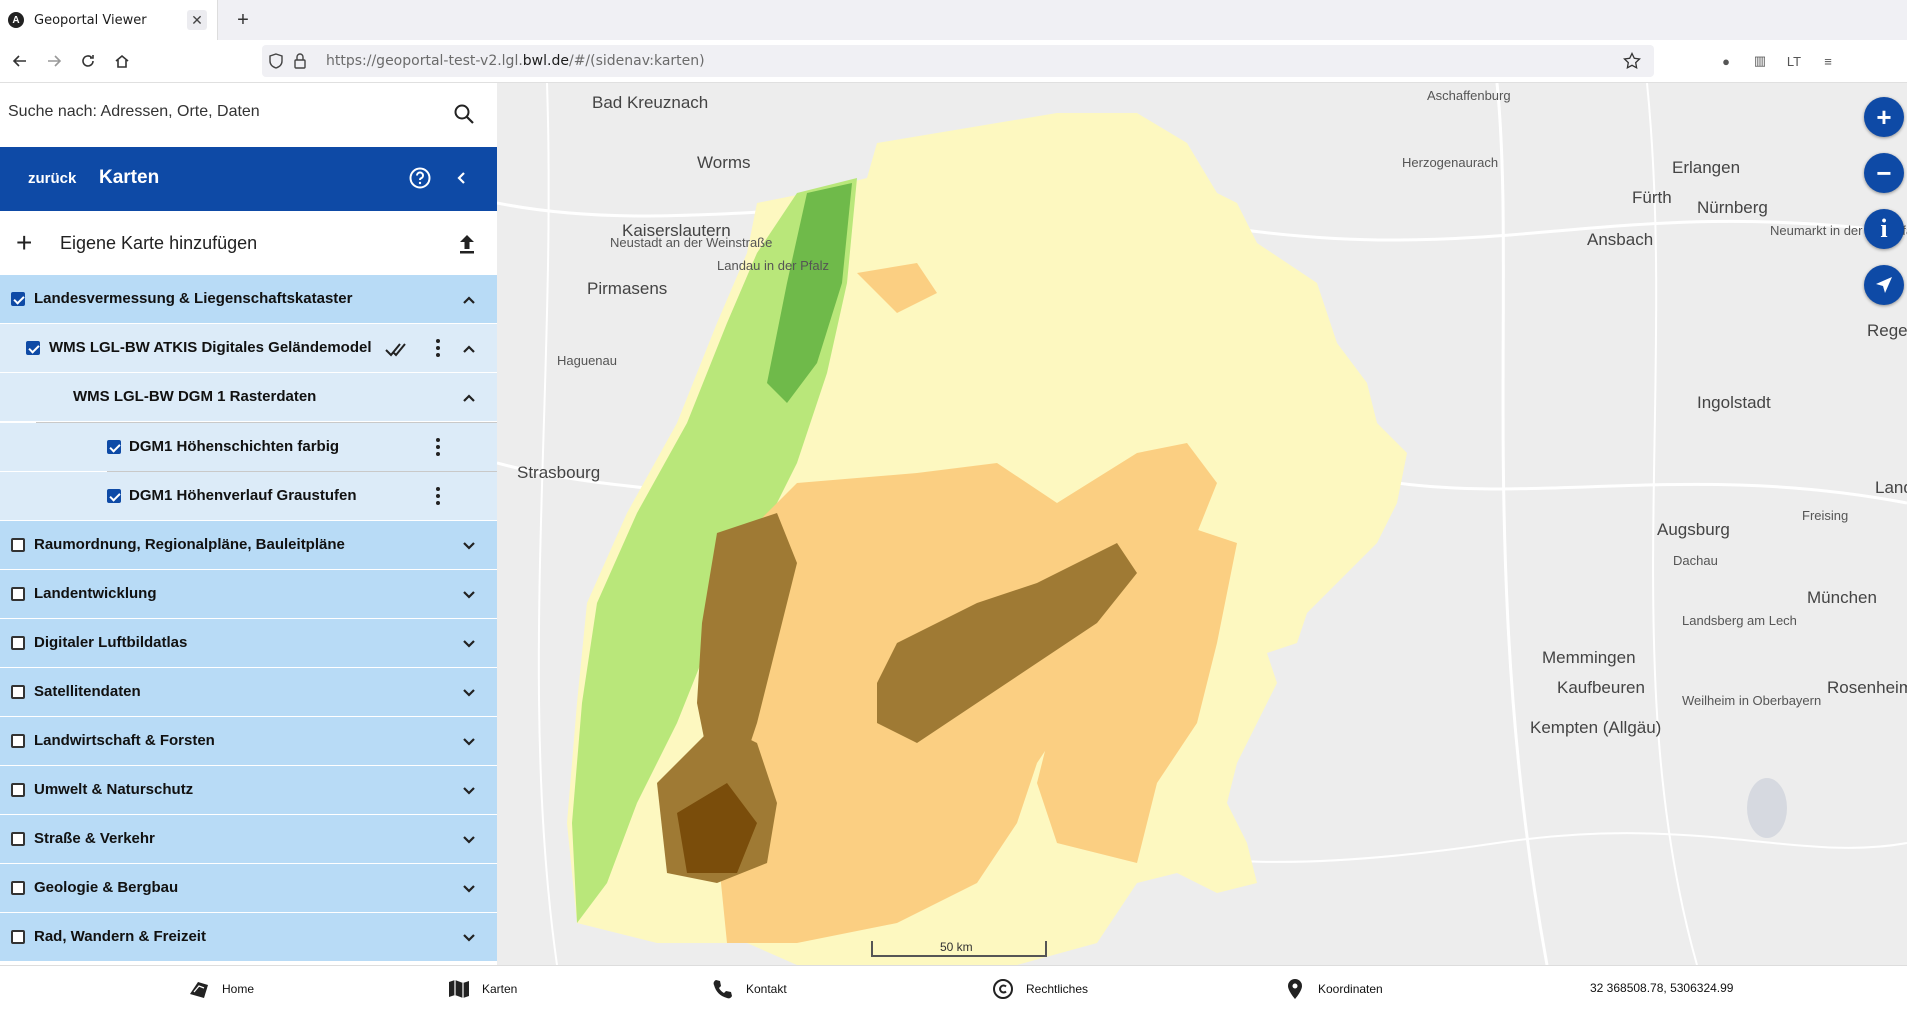  Describe the element at coordinates (248, 937) in the screenshot. I see `category-row: Rad, Wandern & Freizeit` at that location.